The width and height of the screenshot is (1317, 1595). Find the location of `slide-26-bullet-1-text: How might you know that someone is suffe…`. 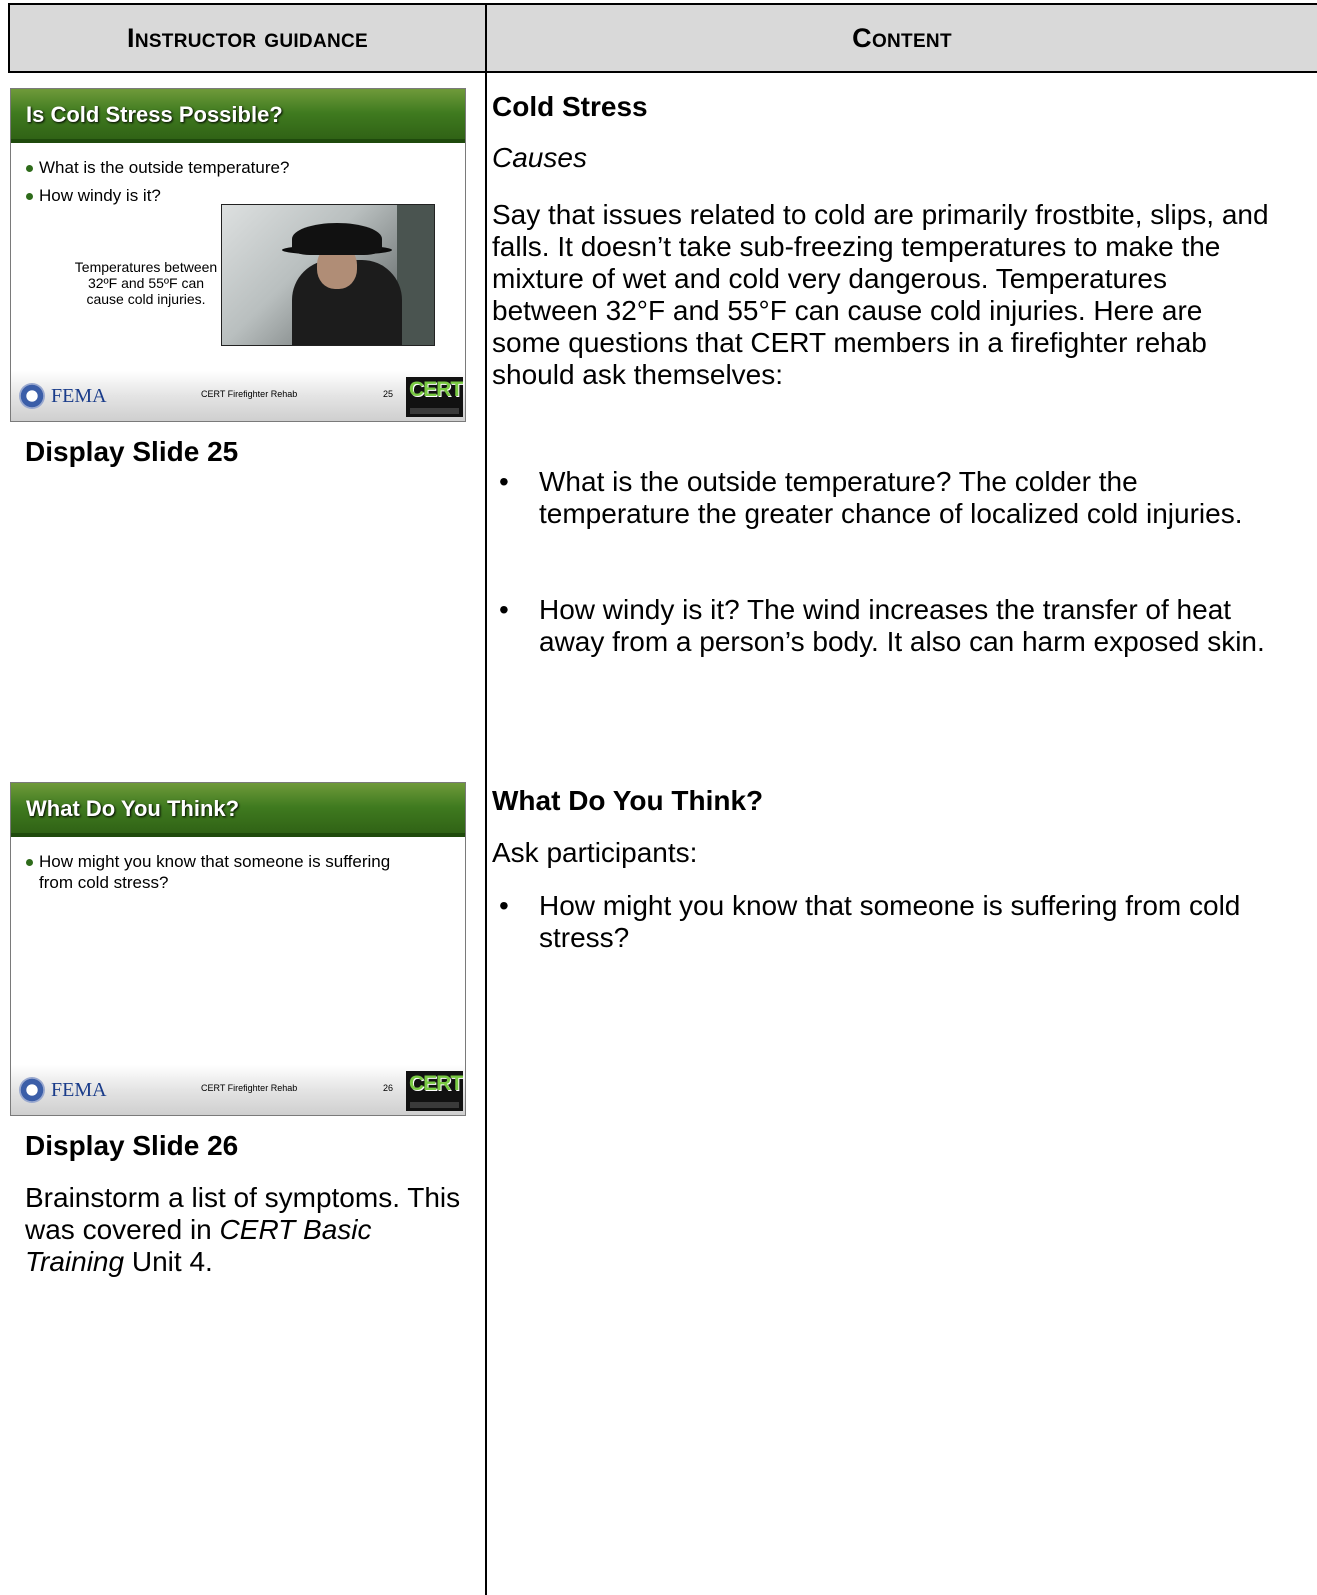

slide-26-bullet-1-text: How might you know that someone is suffe… is located at coordinates (215, 872).